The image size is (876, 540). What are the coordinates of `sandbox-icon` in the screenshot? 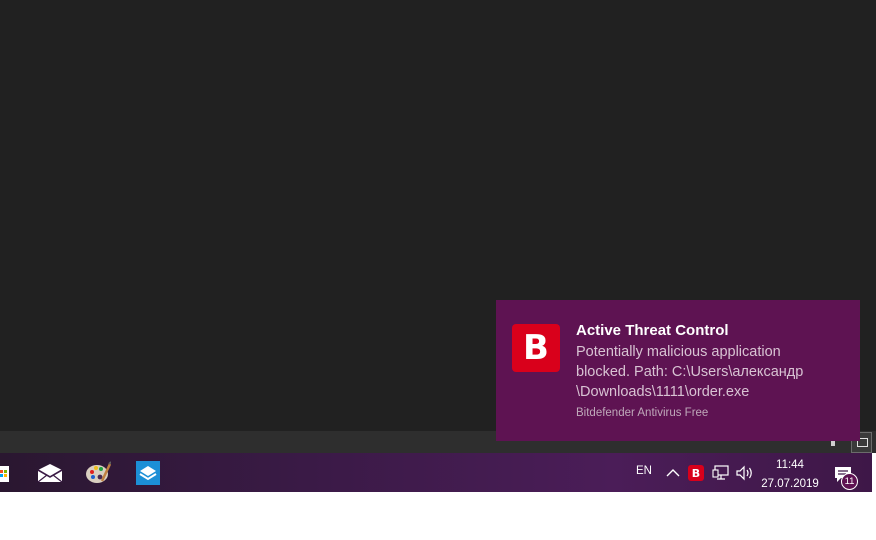 It's located at (148, 472).